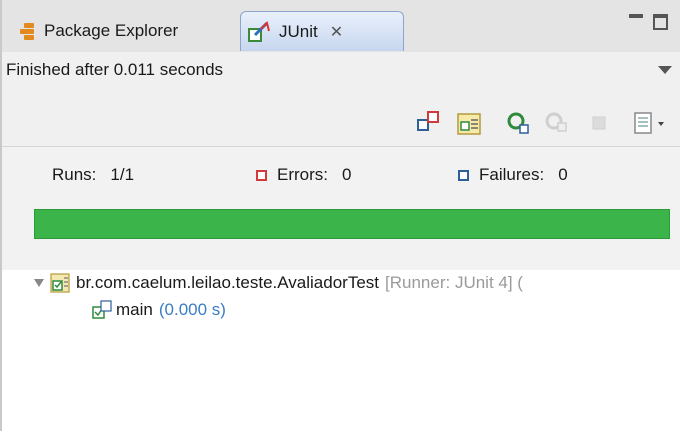 The image size is (680, 431). Describe the element at coordinates (660, 22) in the screenshot. I see `maximize-icon` at that location.